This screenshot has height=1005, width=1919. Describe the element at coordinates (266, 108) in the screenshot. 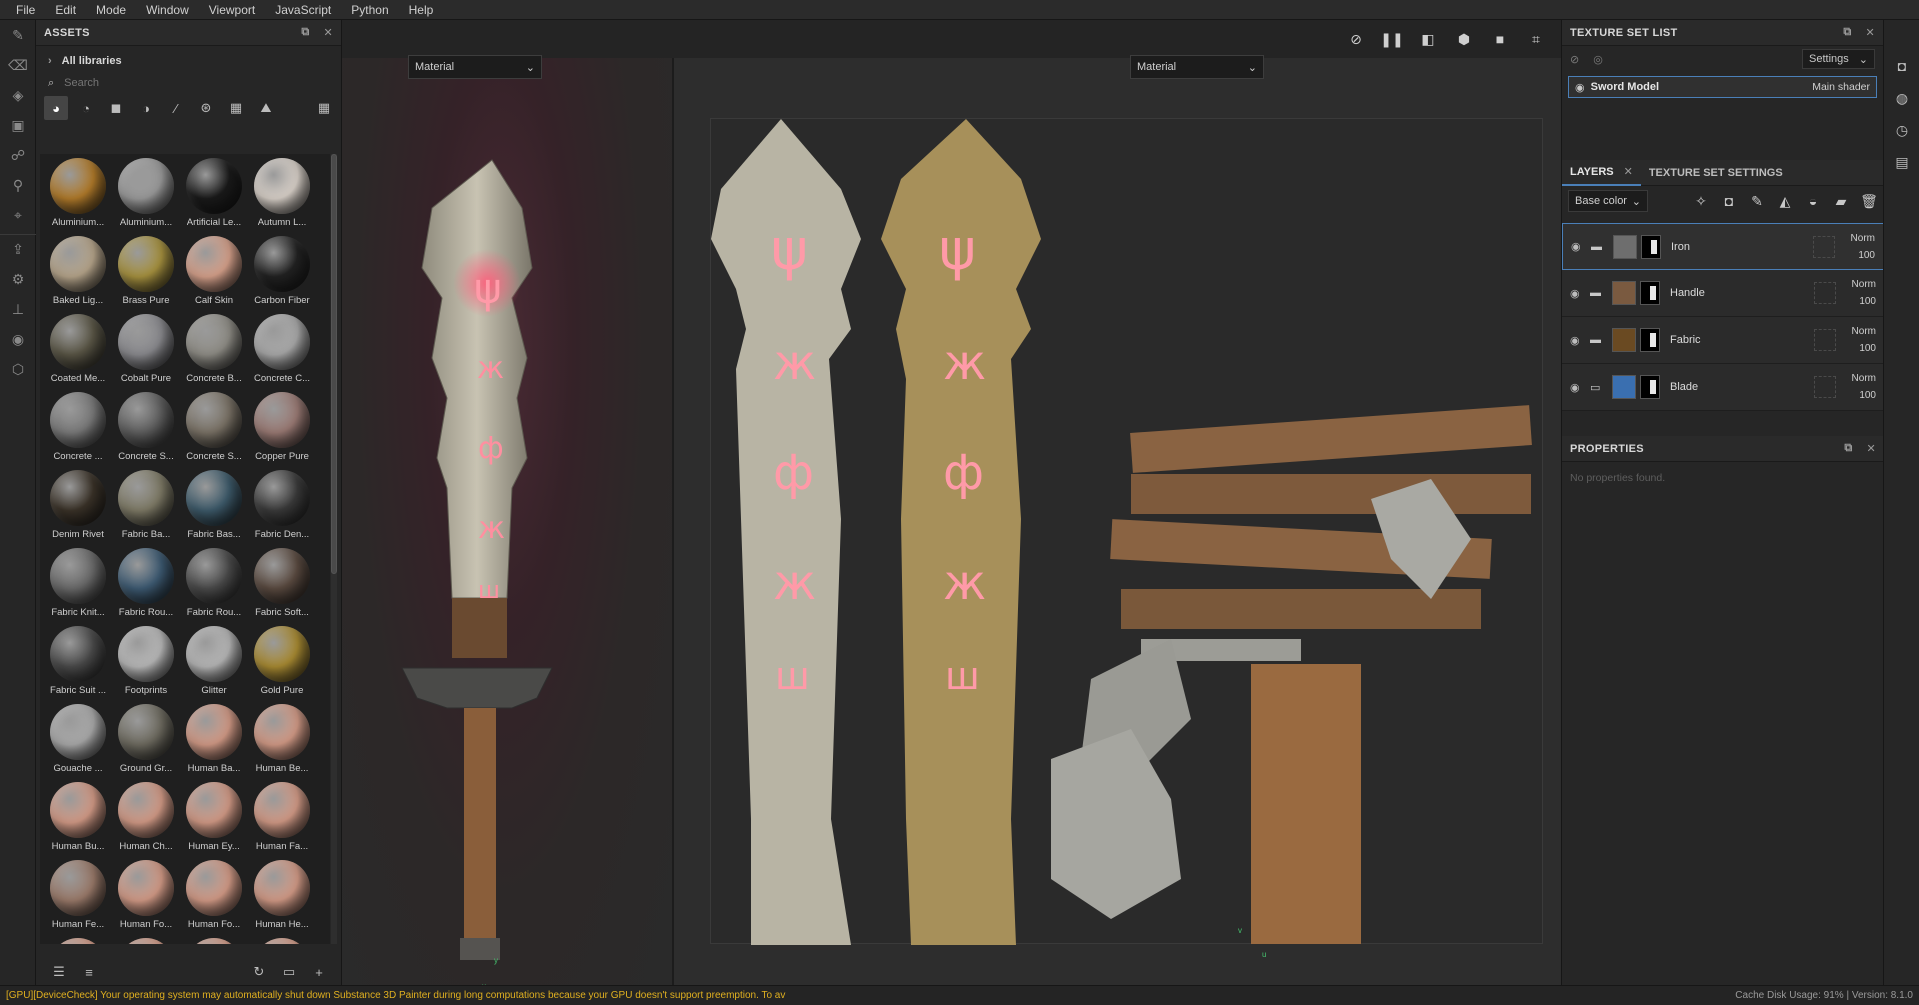

I see `environments-filter-icon: ⛰` at that location.